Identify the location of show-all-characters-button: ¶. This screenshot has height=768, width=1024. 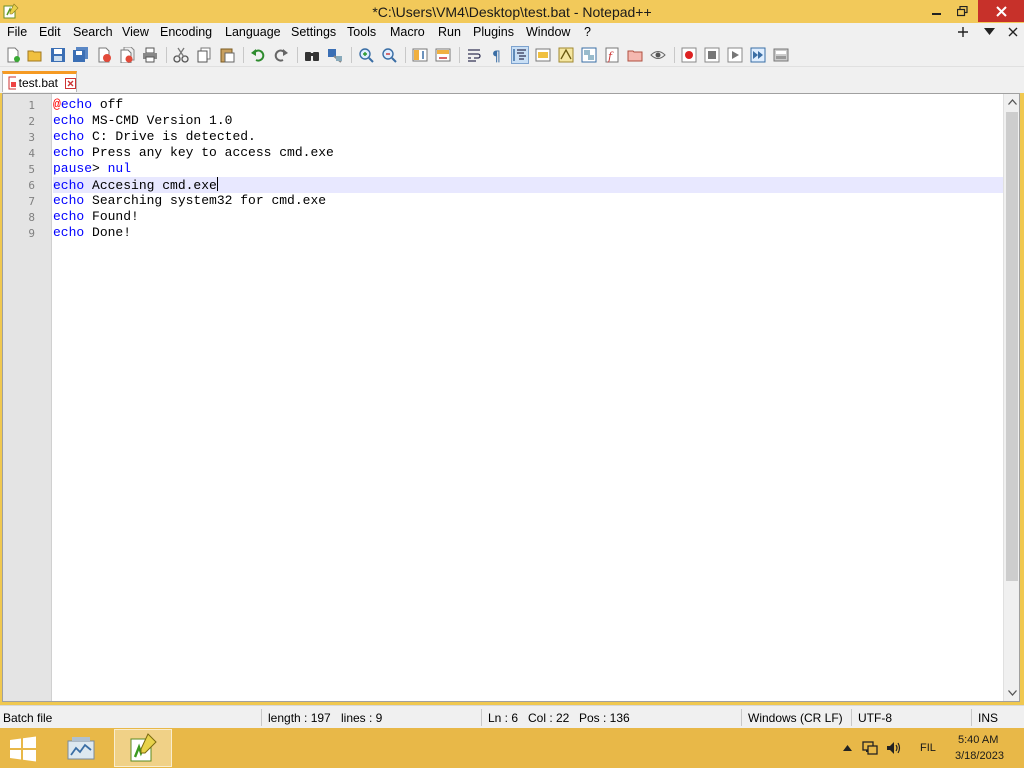
(497, 55).